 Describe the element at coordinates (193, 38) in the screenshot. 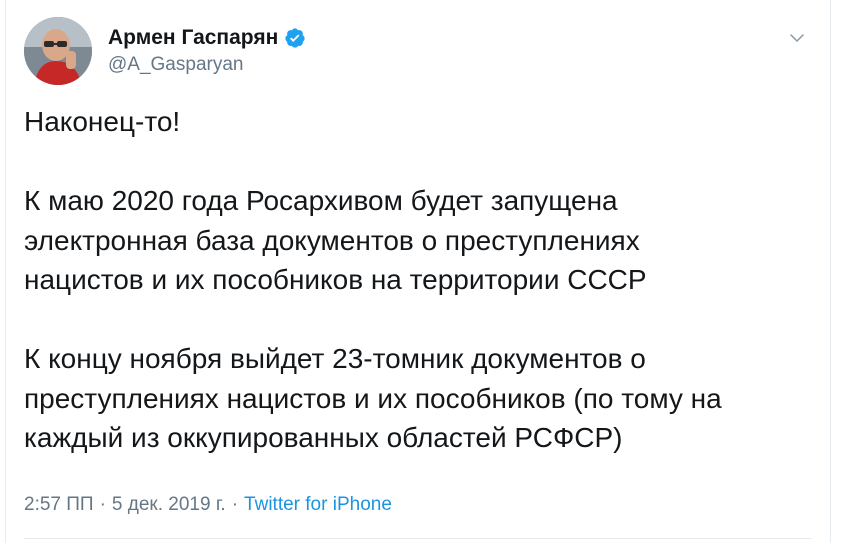

I see `display-name: Армен Гаспарян` at that location.